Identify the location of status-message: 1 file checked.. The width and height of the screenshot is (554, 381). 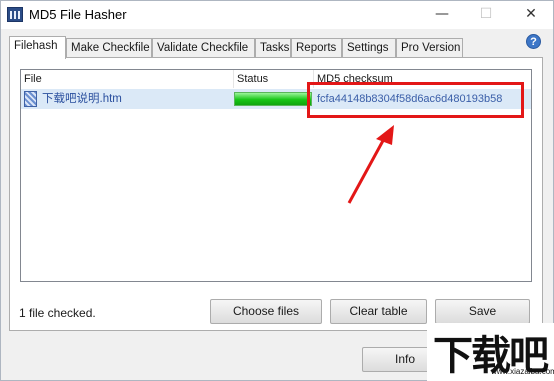
(57, 313).